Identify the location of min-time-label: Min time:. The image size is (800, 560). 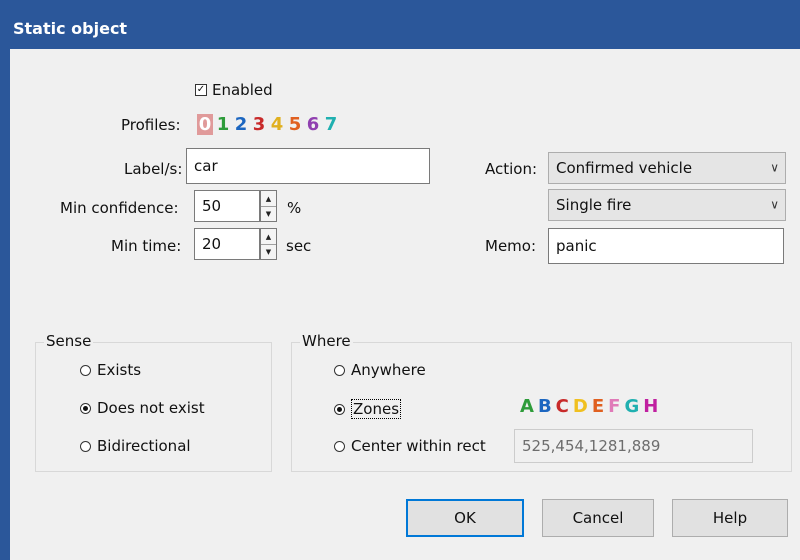
(146, 246).